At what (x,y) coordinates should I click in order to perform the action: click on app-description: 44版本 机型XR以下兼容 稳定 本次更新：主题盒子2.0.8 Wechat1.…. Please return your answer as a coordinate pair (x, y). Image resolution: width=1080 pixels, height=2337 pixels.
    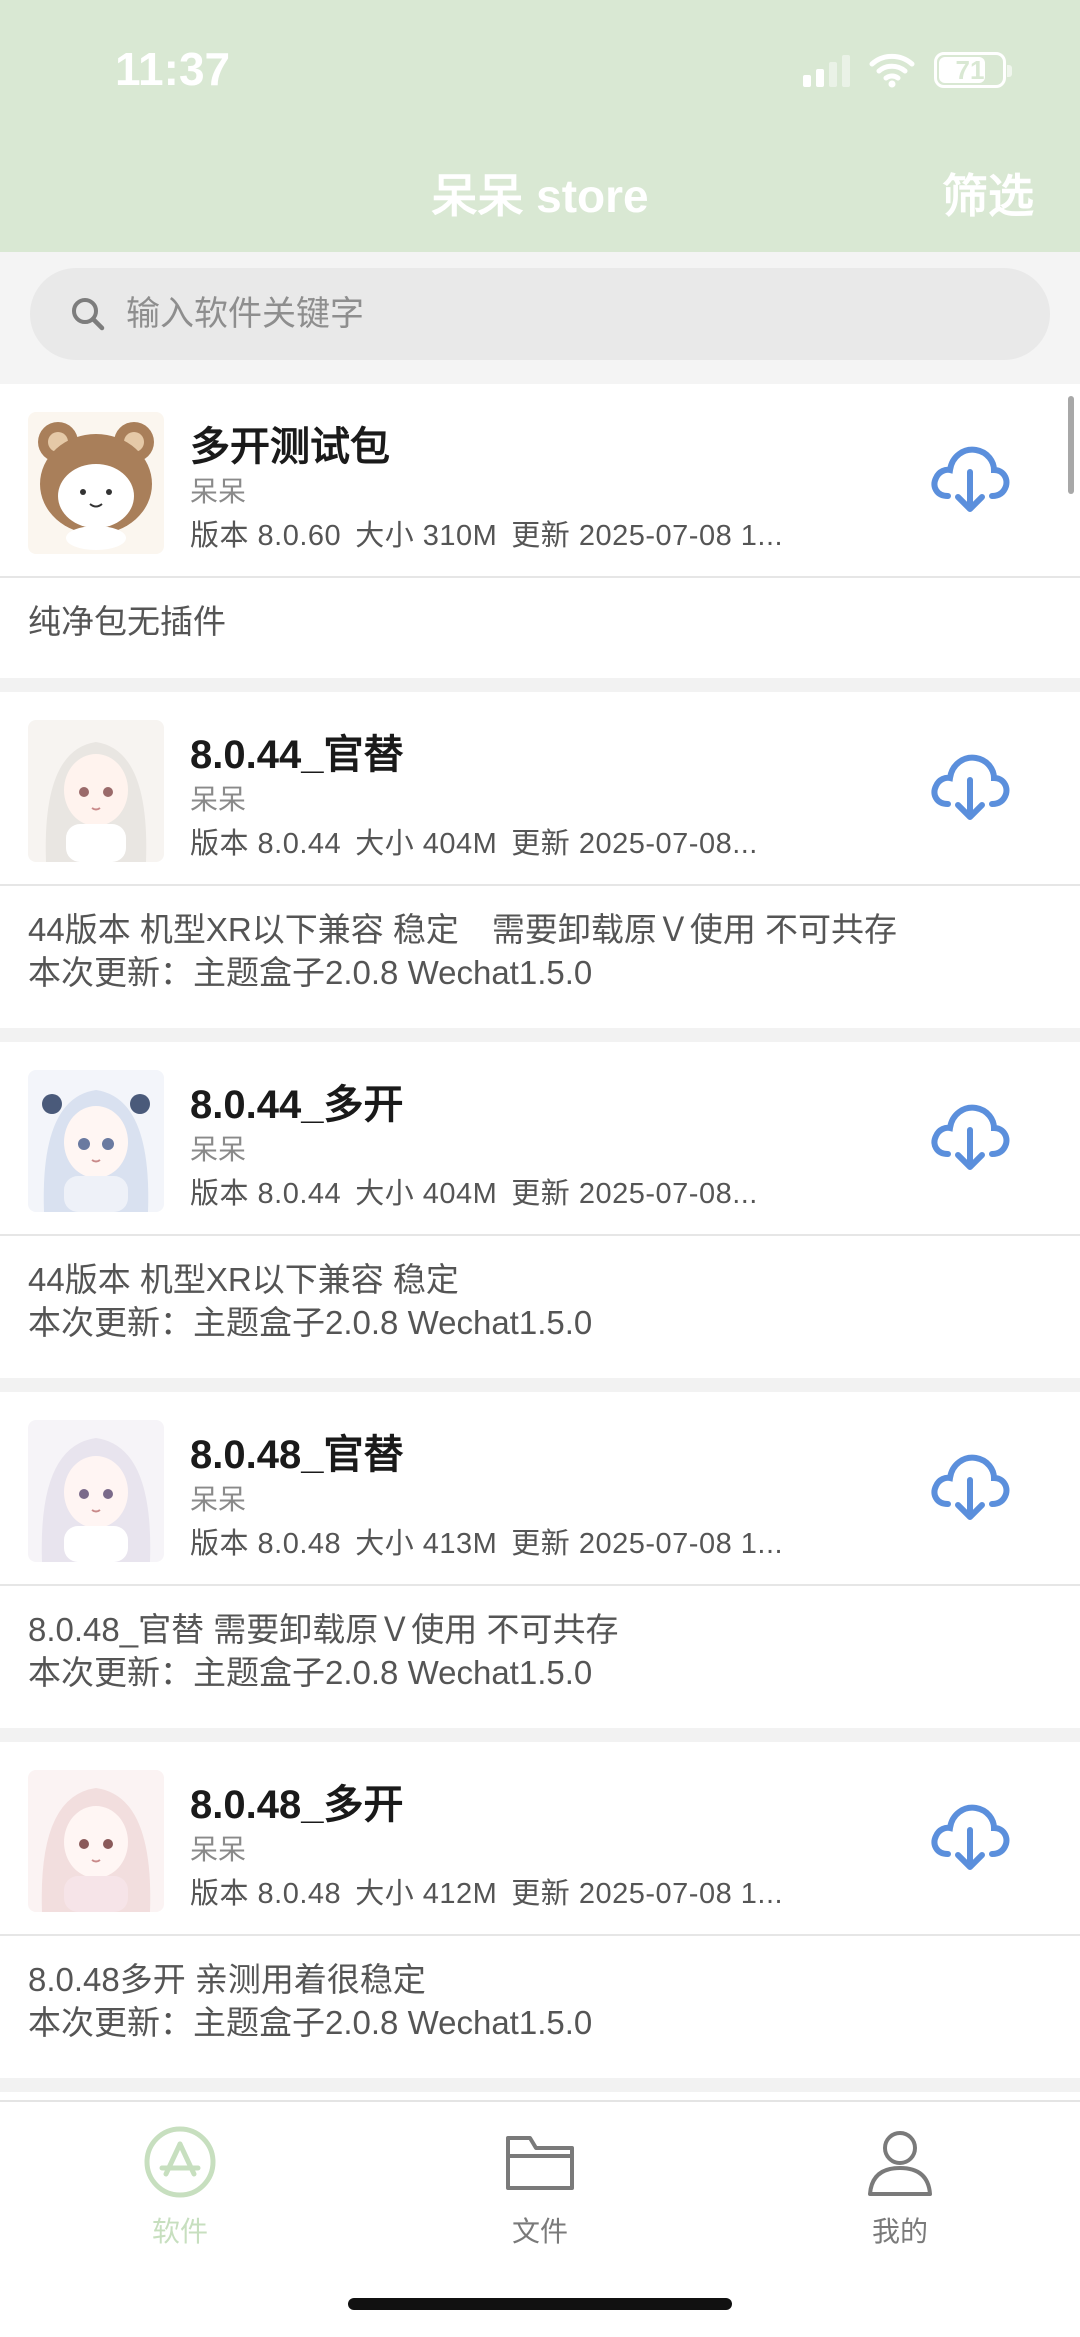
    Looking at the image, I should click on (540, 1307).